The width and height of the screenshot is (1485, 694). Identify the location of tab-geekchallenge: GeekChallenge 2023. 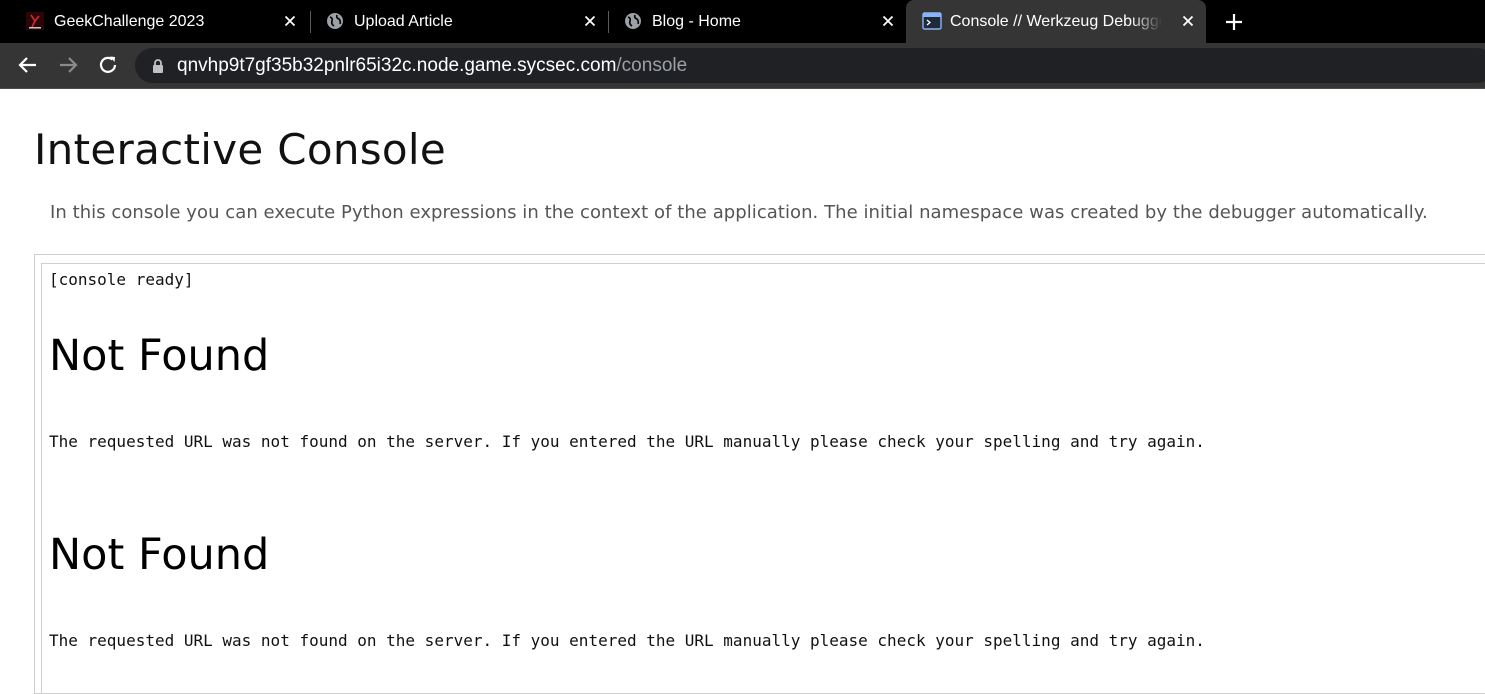
(159, 21).